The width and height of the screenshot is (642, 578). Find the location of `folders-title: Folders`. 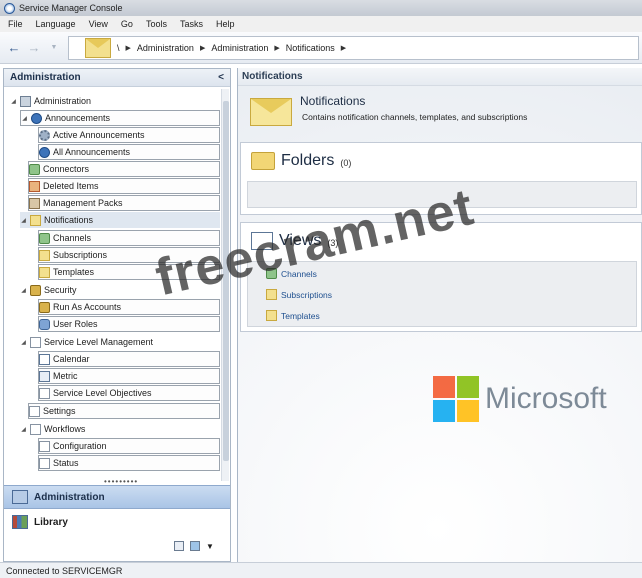

folders-title: Folders is located at coordinates (308, 160).